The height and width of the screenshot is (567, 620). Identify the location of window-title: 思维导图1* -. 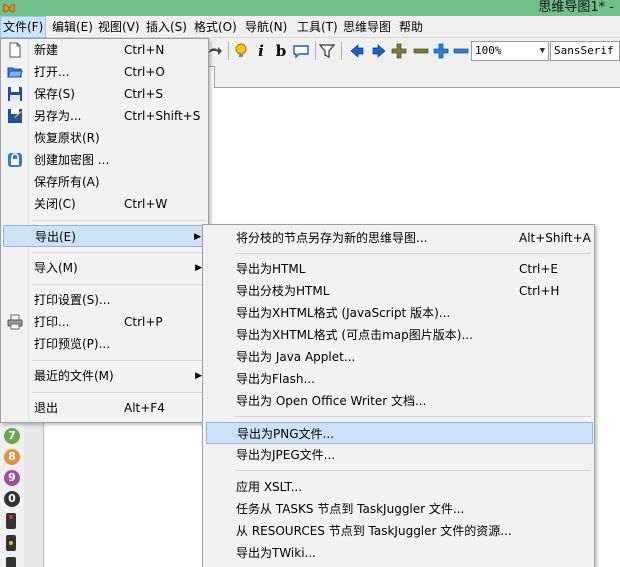
(576, 7).